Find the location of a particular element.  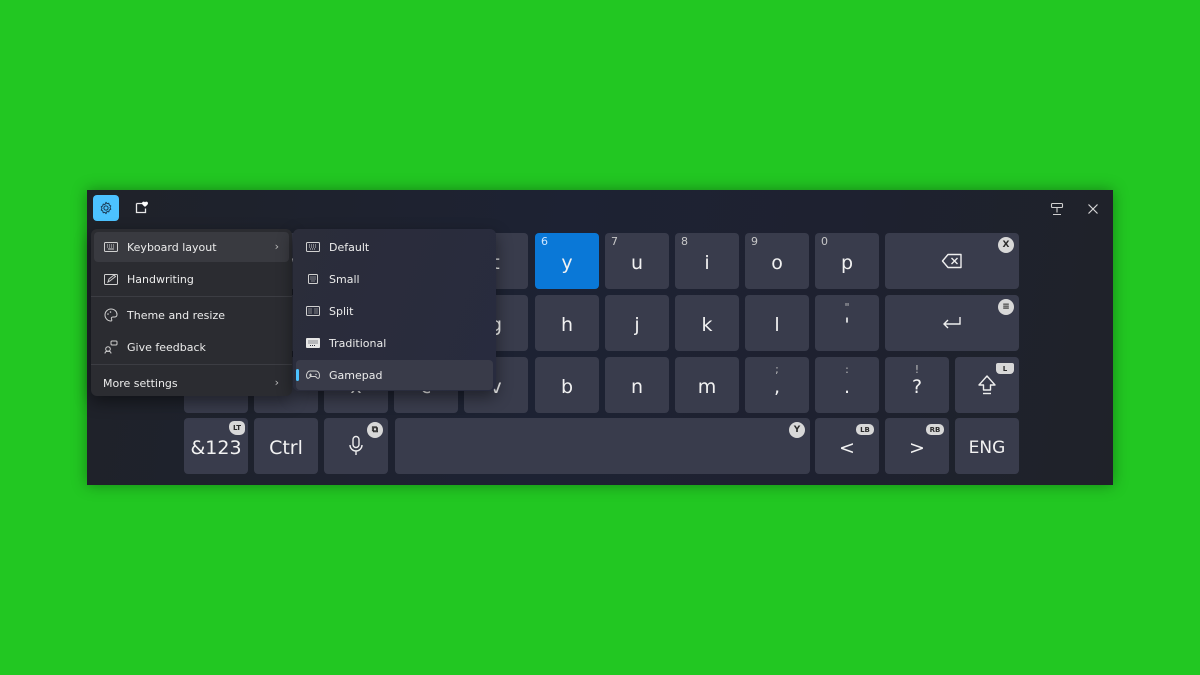

menu-item-handwriting: Handwriting is located at coordinates (191, 279).